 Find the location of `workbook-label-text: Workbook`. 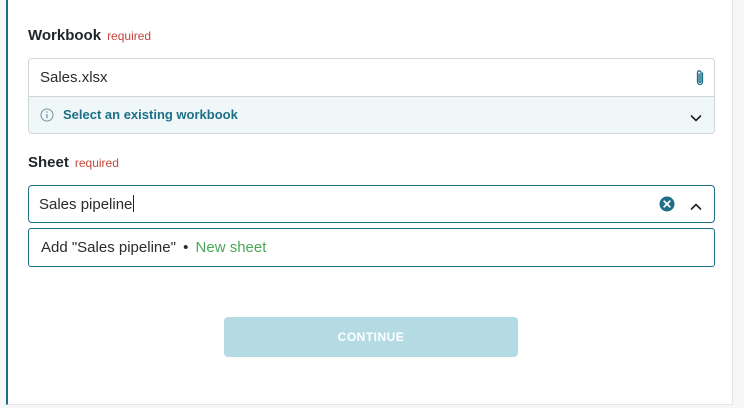

workbook-label-text: Workbook is located at coordinates (65, 35).